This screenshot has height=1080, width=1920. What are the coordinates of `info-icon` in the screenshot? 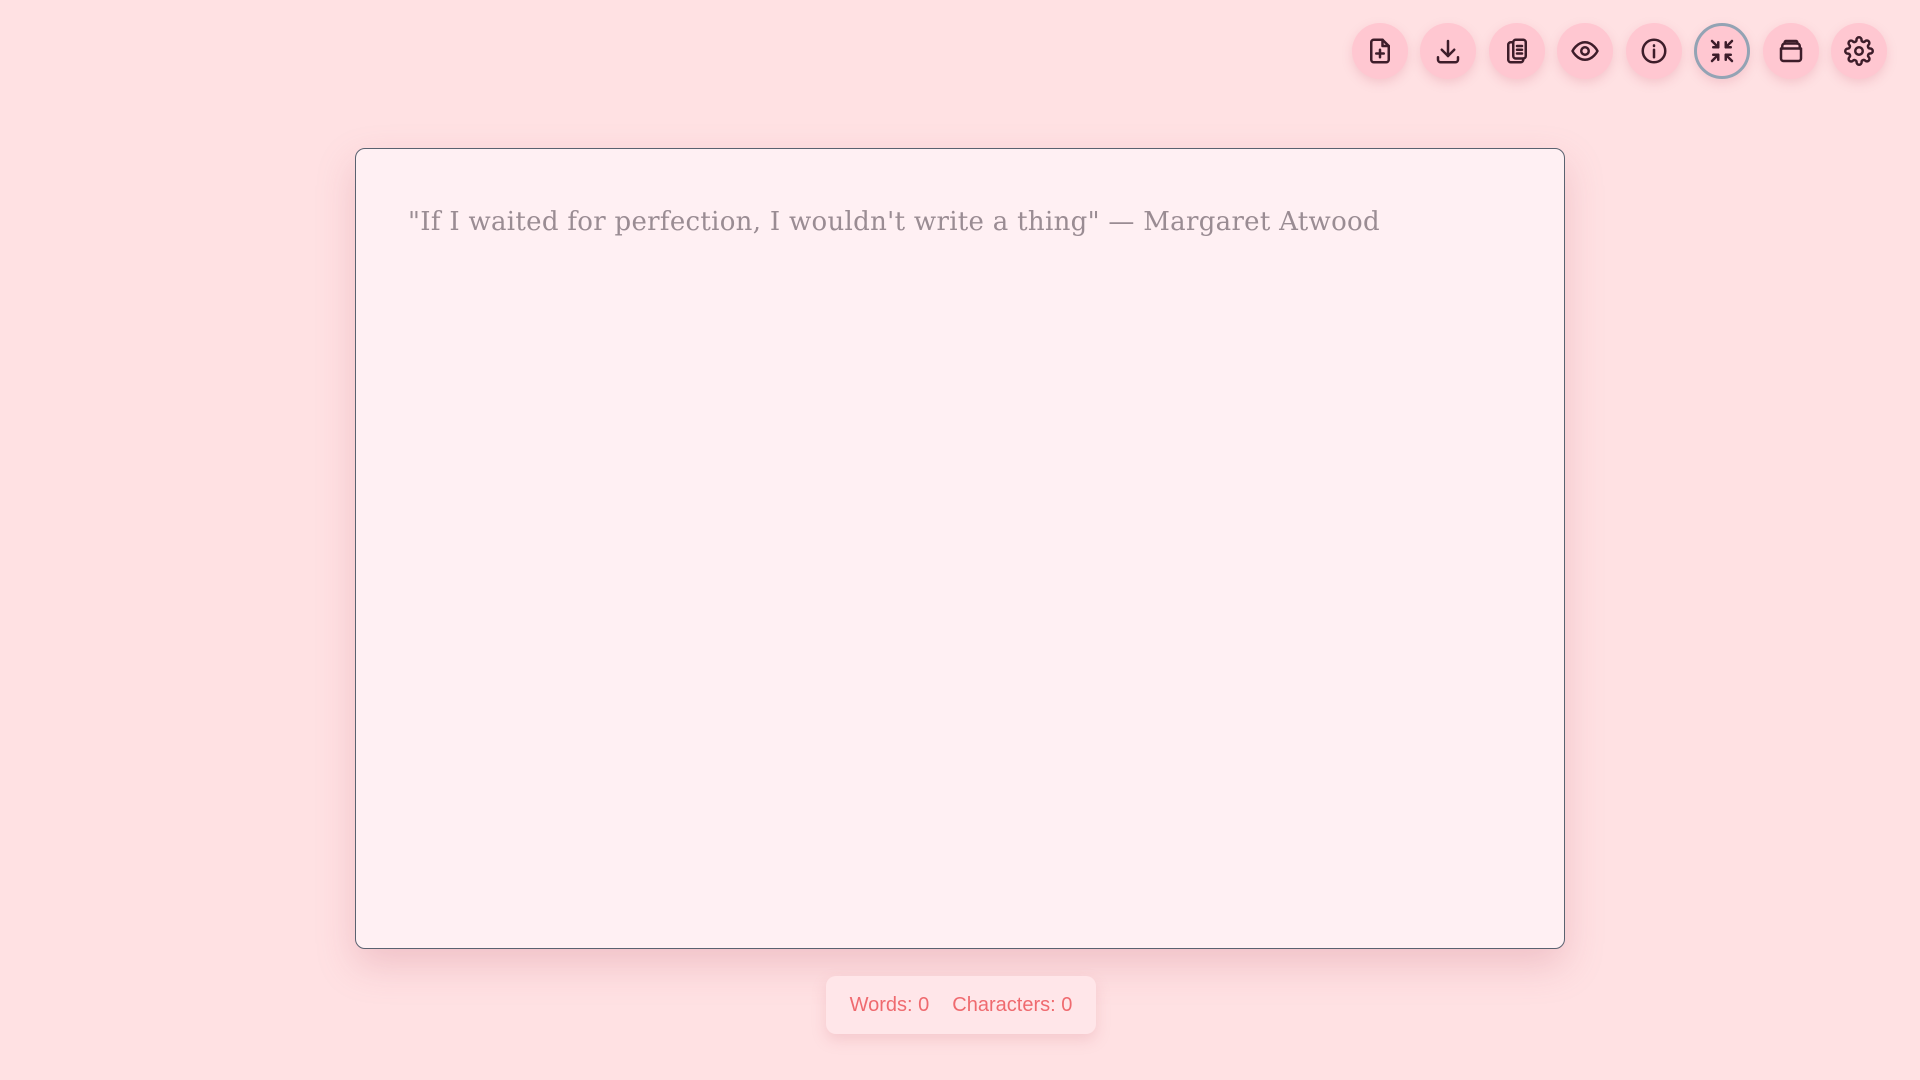 It's located at (1653, 51).